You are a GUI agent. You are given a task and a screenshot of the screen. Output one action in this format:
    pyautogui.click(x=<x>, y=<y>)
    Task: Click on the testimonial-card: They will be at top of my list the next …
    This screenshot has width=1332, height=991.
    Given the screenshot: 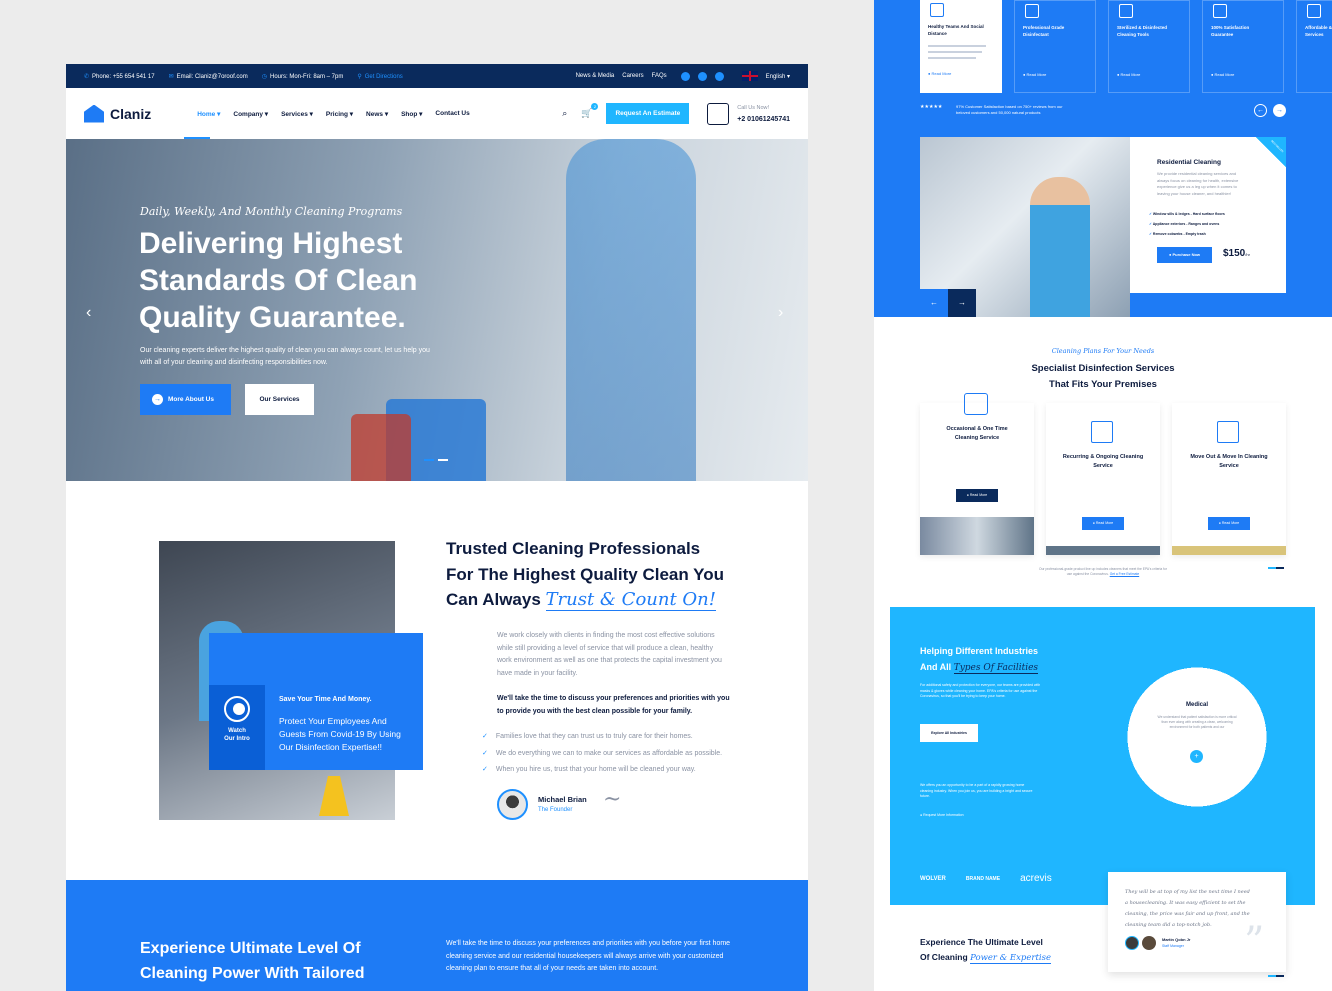 What is the action you would take?
    pyautogui.click(x=1197, y=922)
    